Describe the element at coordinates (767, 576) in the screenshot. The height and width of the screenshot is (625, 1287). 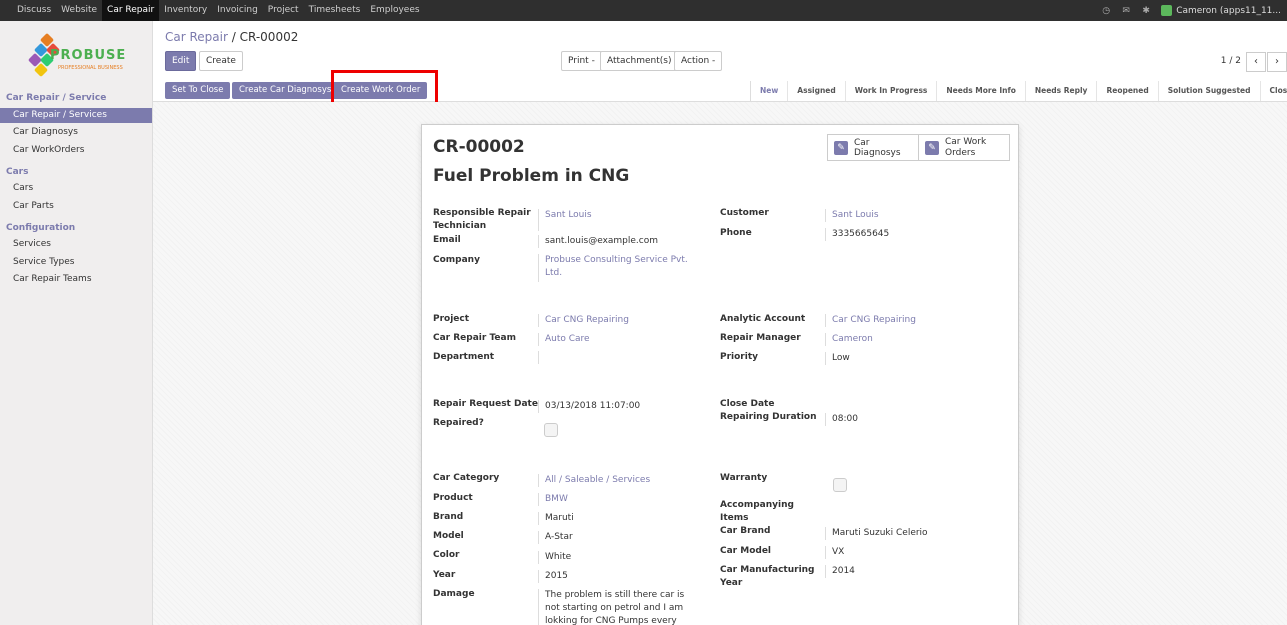
I see `car-manufacturing-year-label: Car Manufacturing Year` at that location.